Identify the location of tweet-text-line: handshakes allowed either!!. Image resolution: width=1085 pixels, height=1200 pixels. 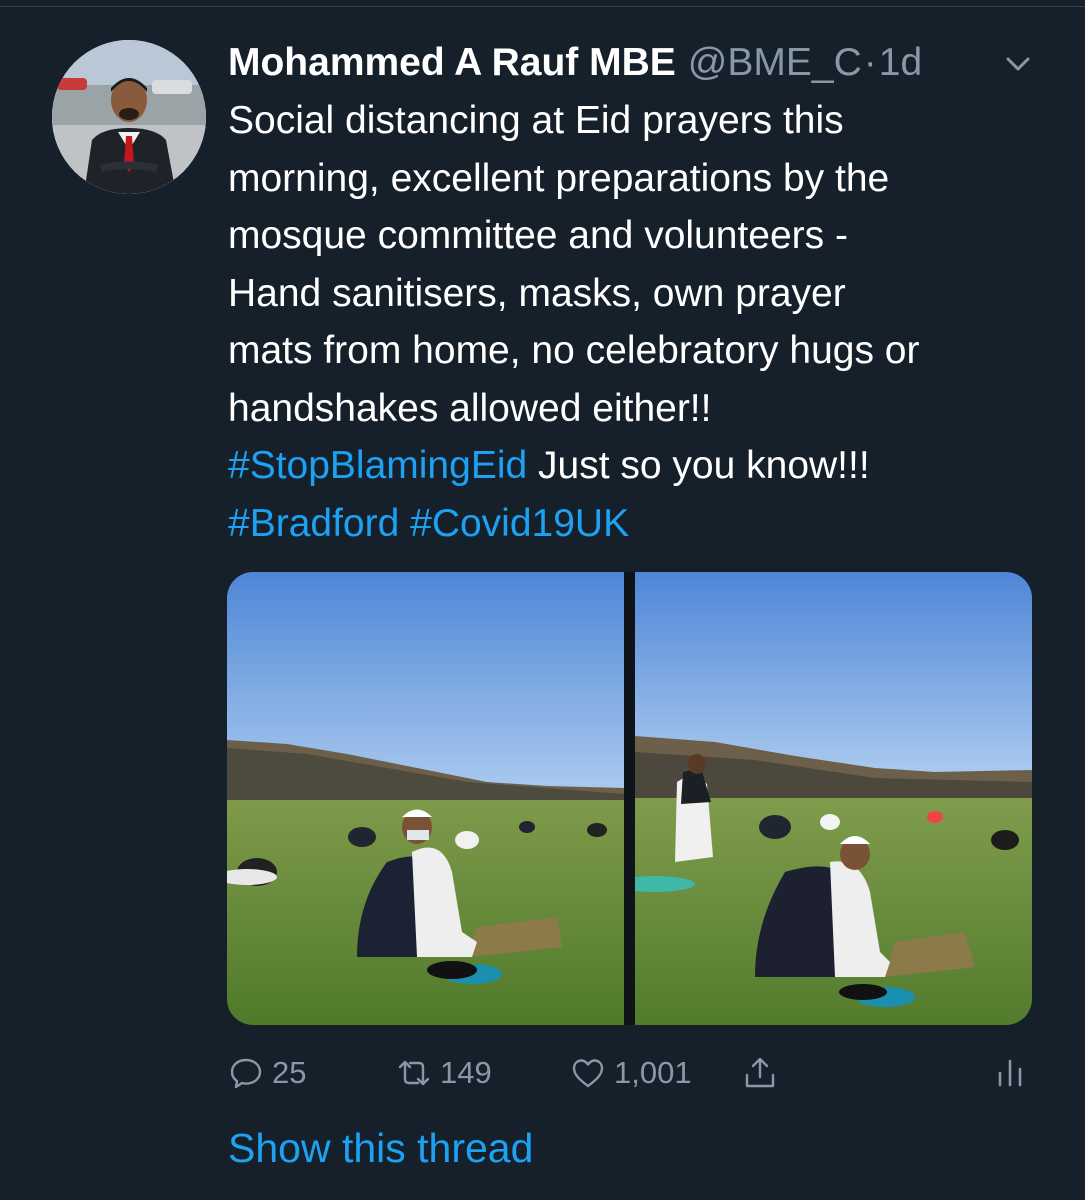
(470, 408).